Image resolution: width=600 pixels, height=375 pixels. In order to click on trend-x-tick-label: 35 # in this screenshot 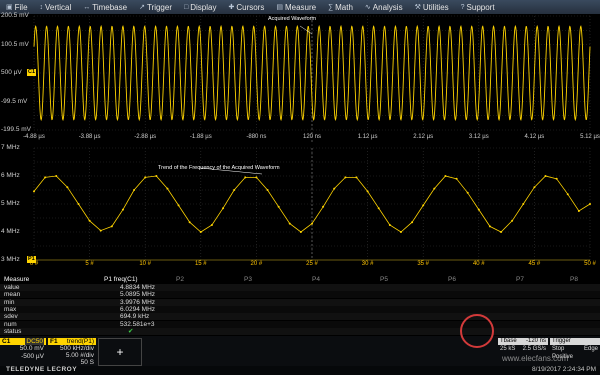, I will do `click(423, 264)`.